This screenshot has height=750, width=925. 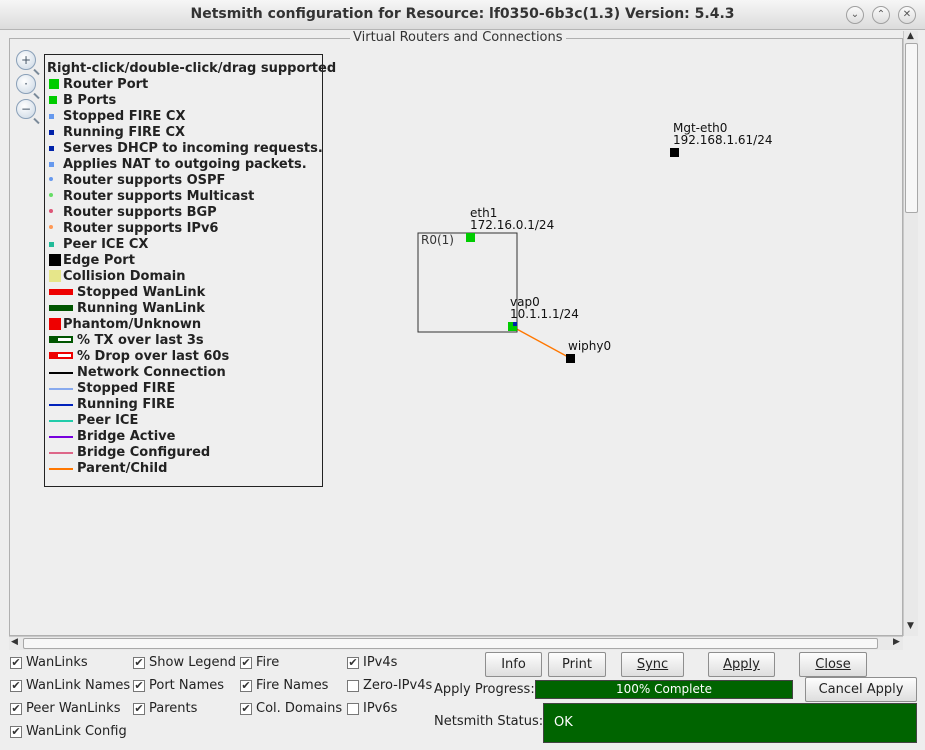 I want to click on legend-label: % TX over last 3s, so click(x=140, y=340).